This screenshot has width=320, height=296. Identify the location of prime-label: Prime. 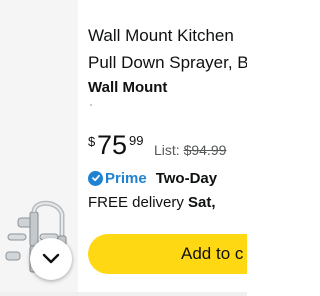
(126, 178).